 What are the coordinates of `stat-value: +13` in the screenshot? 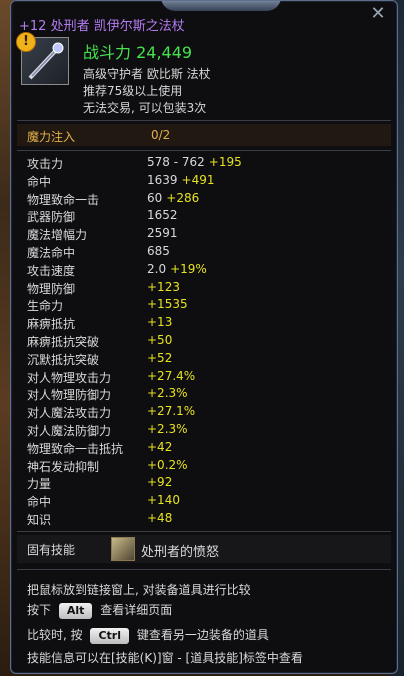 It's located at (159, 322).